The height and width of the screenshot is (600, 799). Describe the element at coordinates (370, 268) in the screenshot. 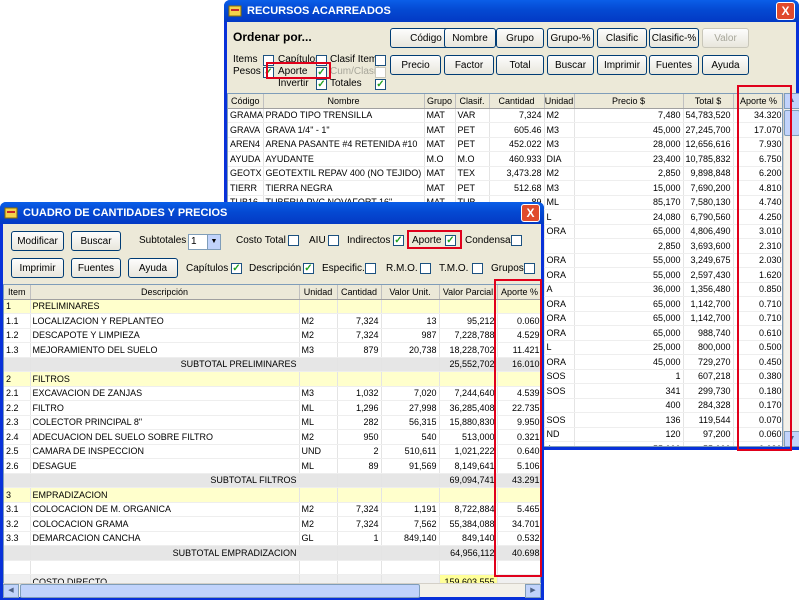

I see `especific-checkbox` at that location.